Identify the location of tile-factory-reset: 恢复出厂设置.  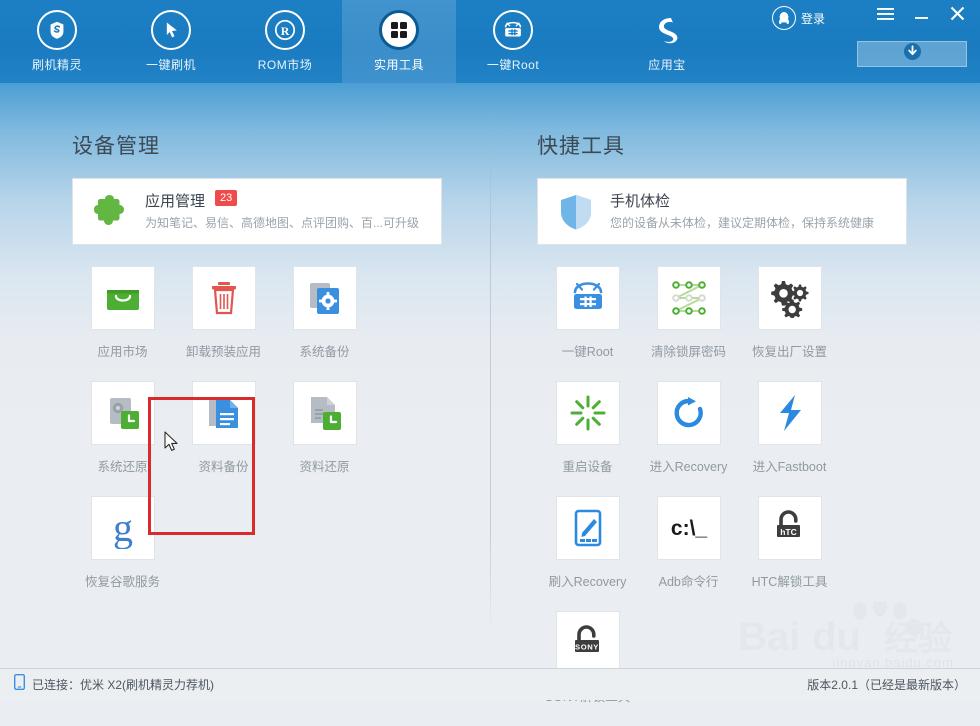
(789, 323).